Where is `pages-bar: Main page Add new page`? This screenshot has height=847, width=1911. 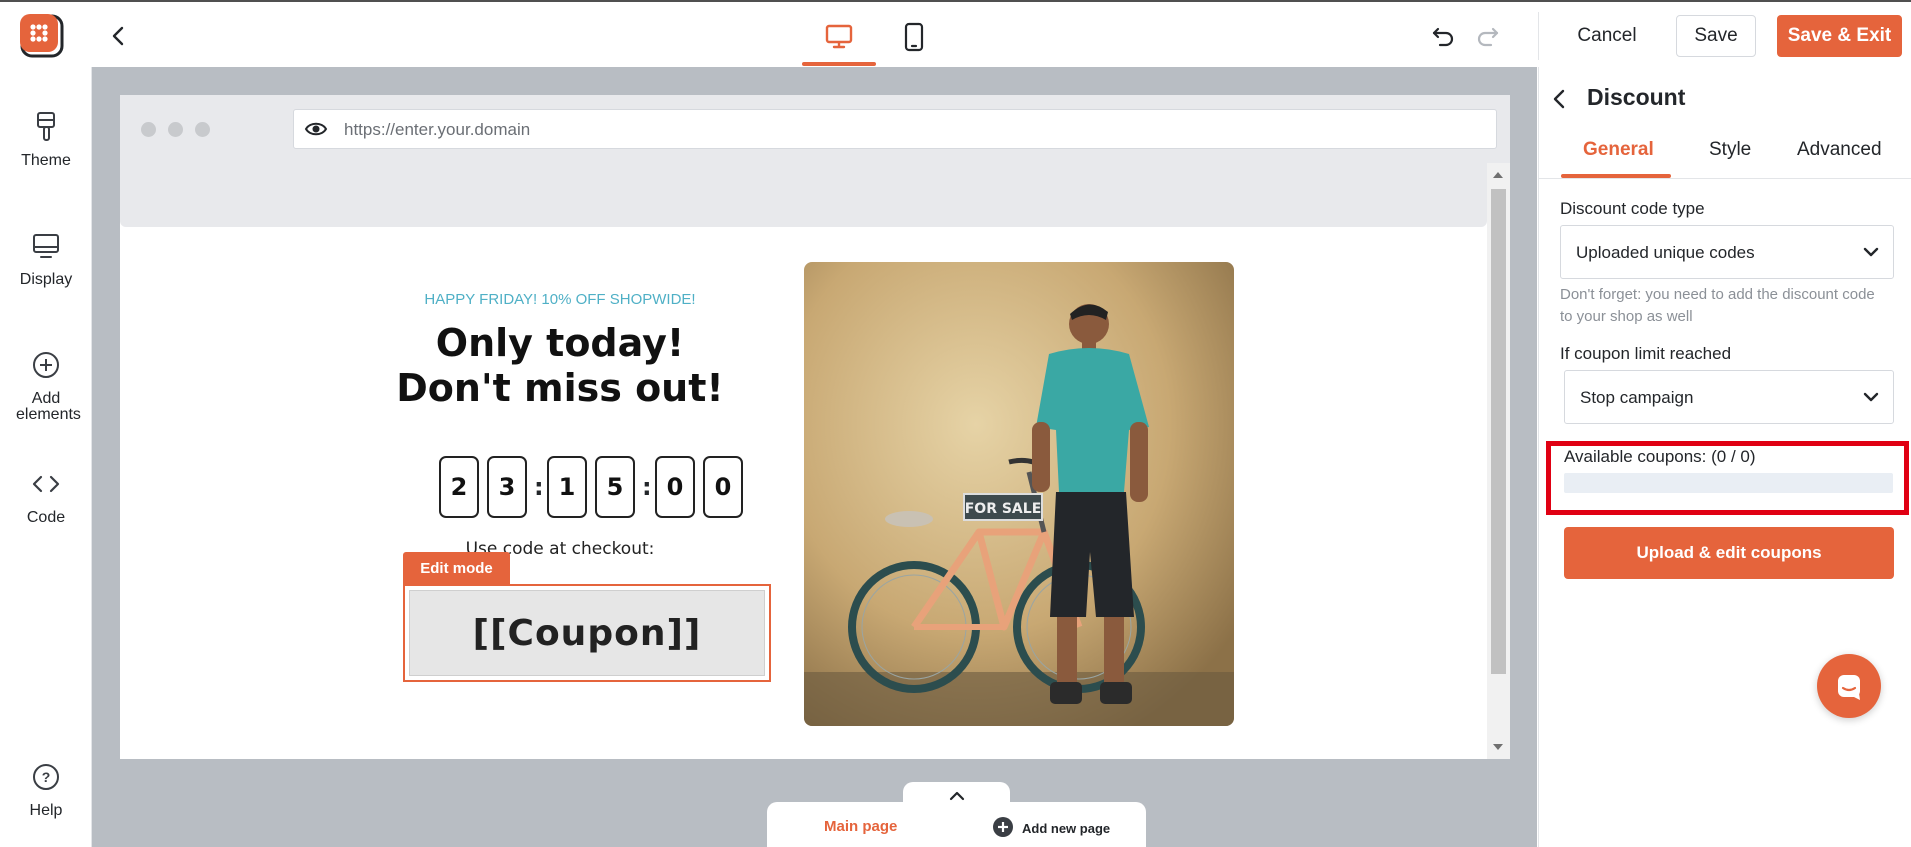 pages-bar: Main page Add new page is located at coordinates (956, 824).